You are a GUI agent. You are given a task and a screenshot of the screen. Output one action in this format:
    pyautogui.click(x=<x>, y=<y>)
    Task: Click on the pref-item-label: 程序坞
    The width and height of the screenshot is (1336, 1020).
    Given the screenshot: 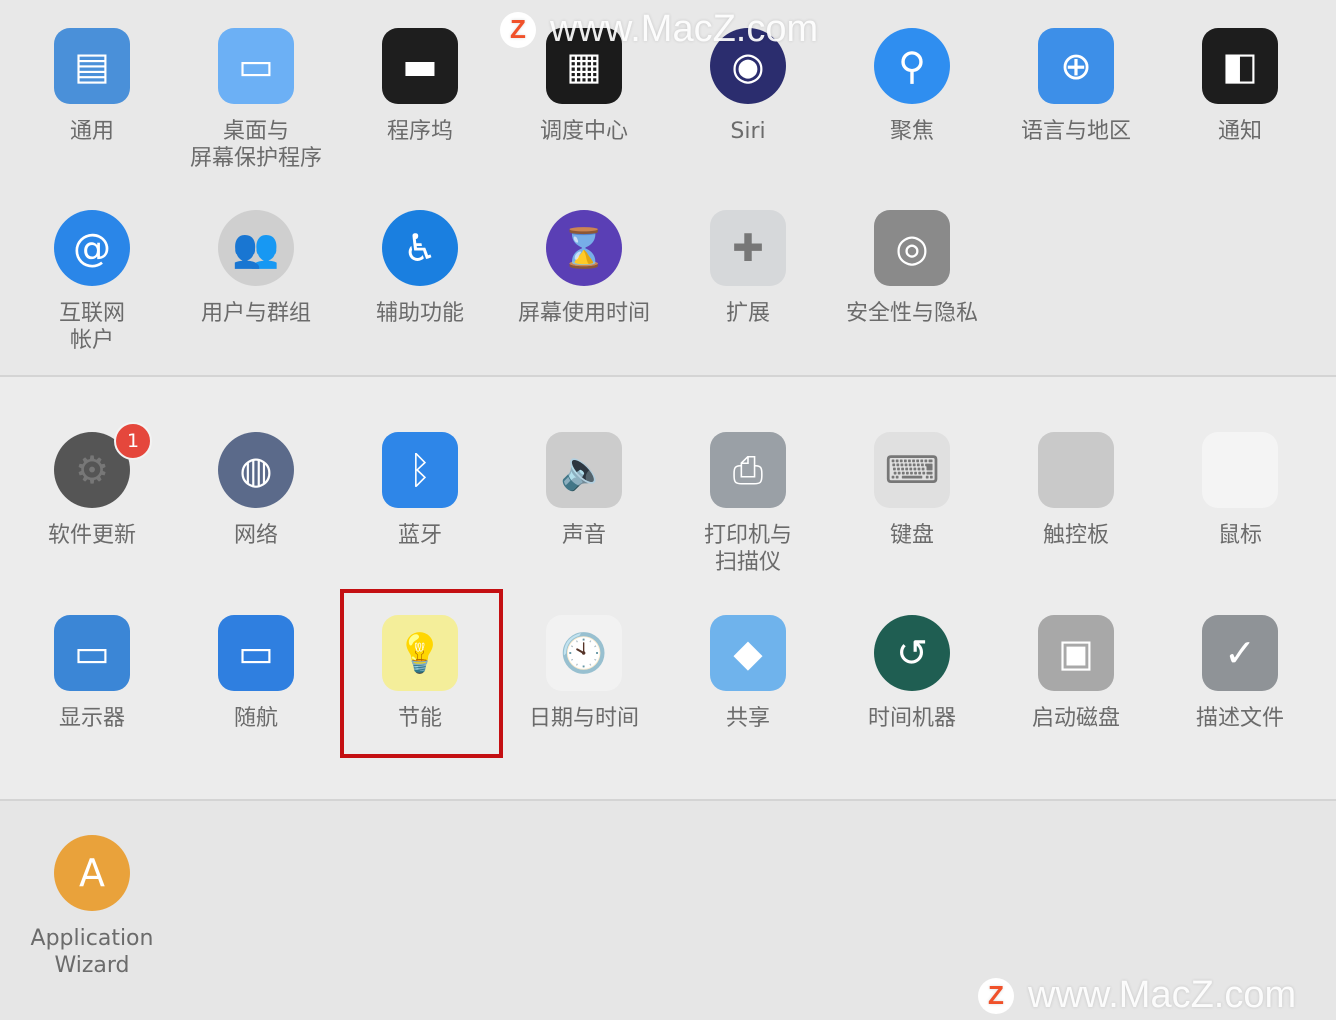 What is the action you would take?
    pyautogui.click(x=419, y=131)
    